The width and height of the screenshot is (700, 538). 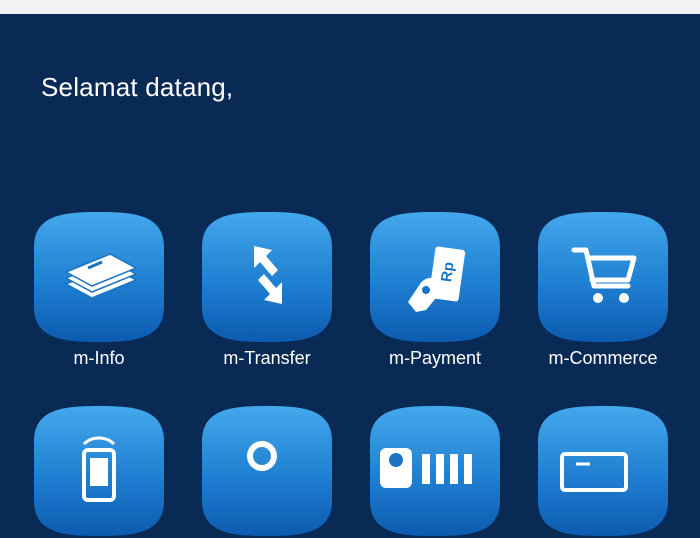 I want to click on m-info-label: m-Info, so click(x=99, y=358).